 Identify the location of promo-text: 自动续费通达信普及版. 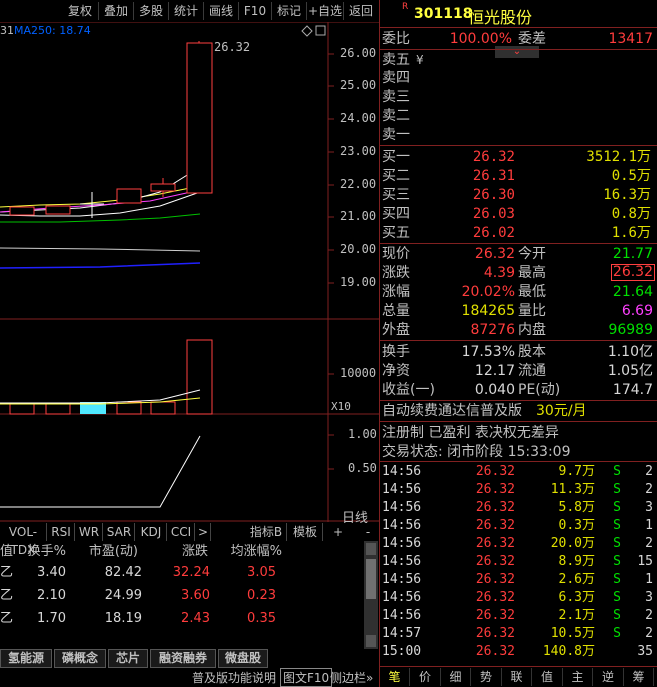
(452, 411).